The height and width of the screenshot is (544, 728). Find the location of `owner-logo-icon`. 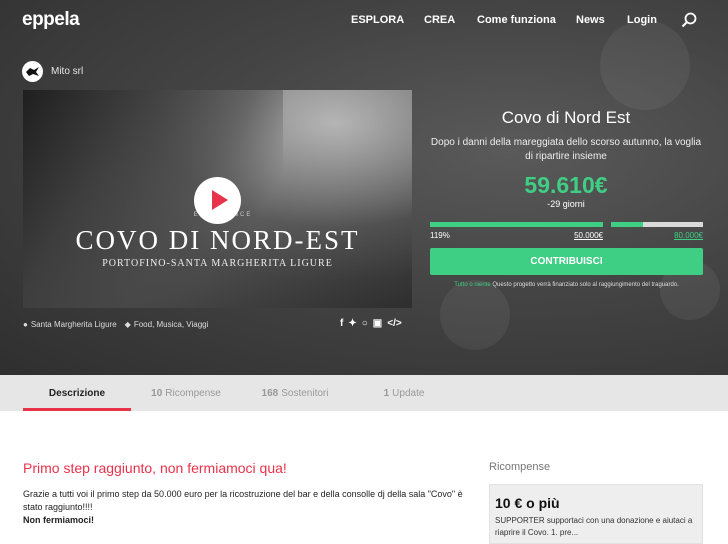

owner-logo-icon is located at coordinates (32, 71).